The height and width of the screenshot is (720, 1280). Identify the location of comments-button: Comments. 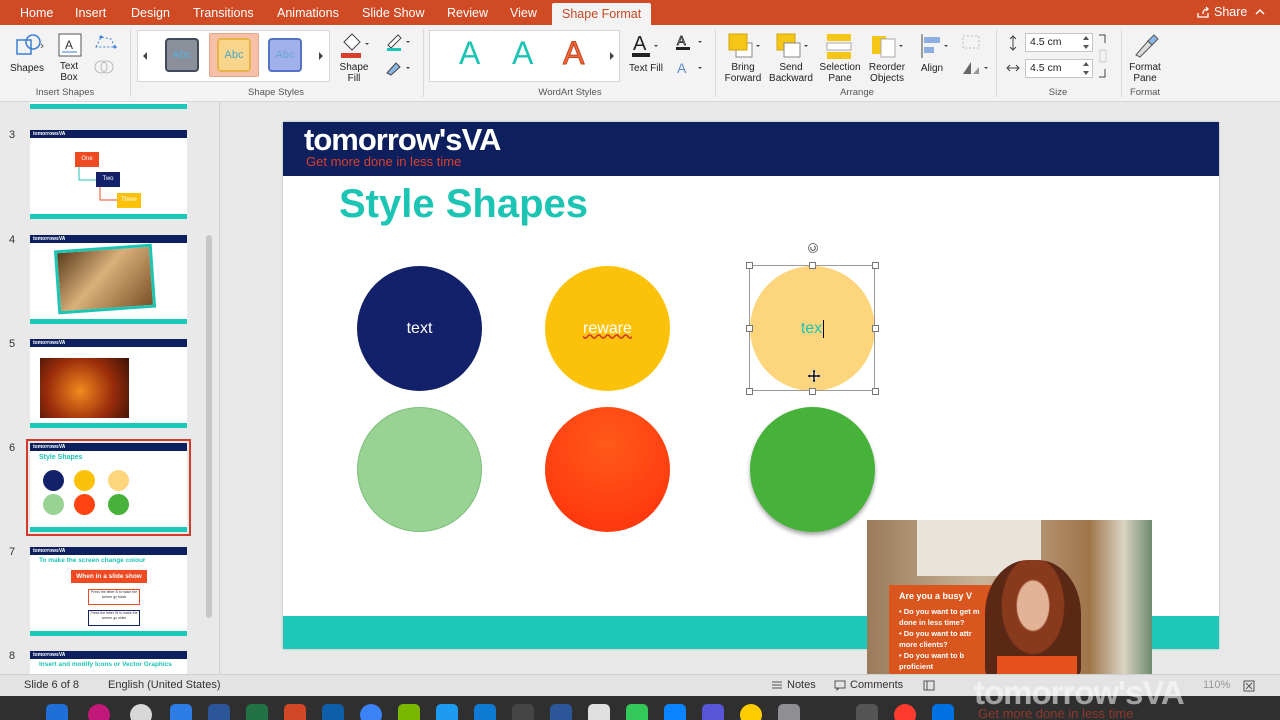
(876, 685).